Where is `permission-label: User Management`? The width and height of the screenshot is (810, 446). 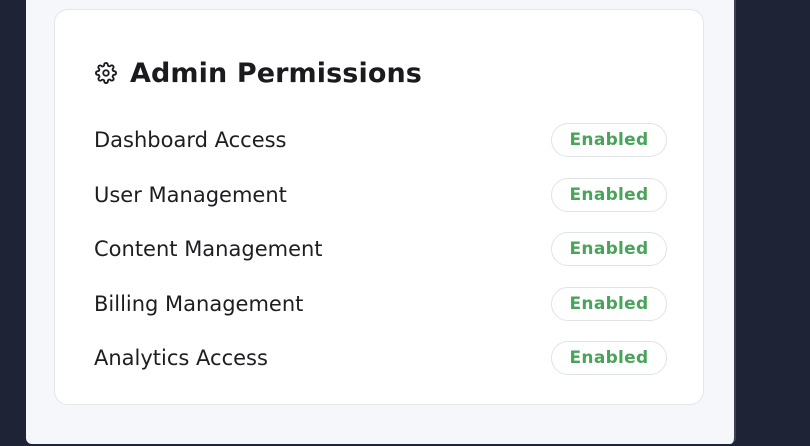 permission-label: User Management is located at coordinates (190, 194).